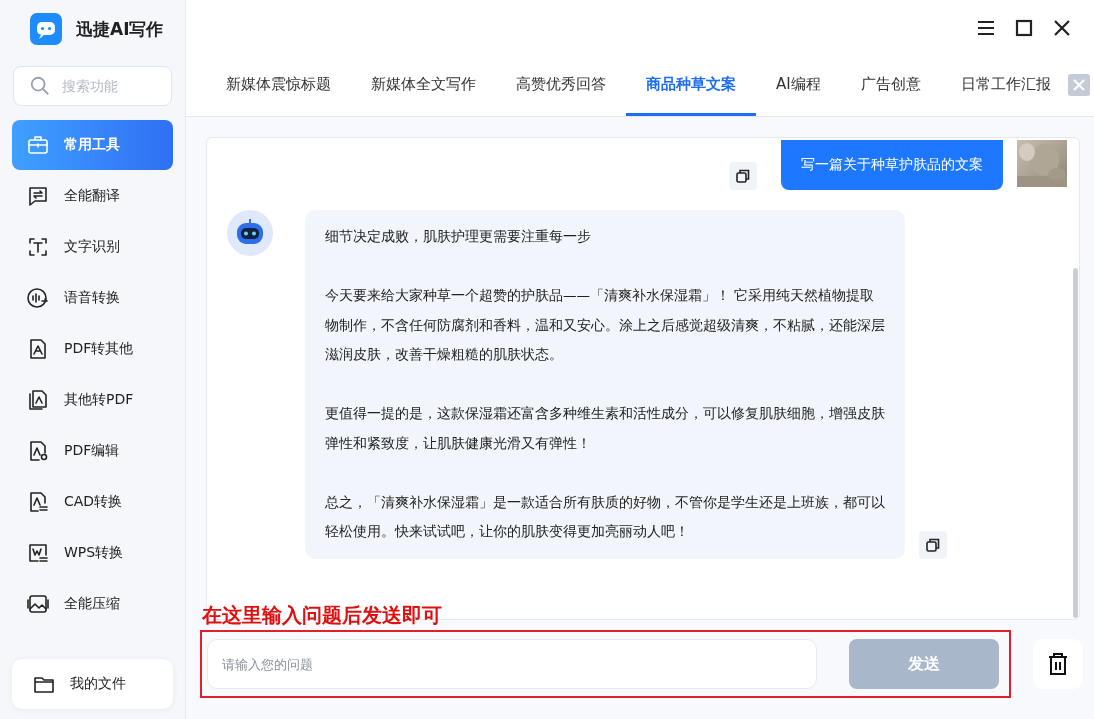 The width and height of the screenshot is (1094, 719). What do you see at coordinates (92, 349) in the screenshot?
I see `sidebar-item: PDF转其他` at bounding box center [92, 349].